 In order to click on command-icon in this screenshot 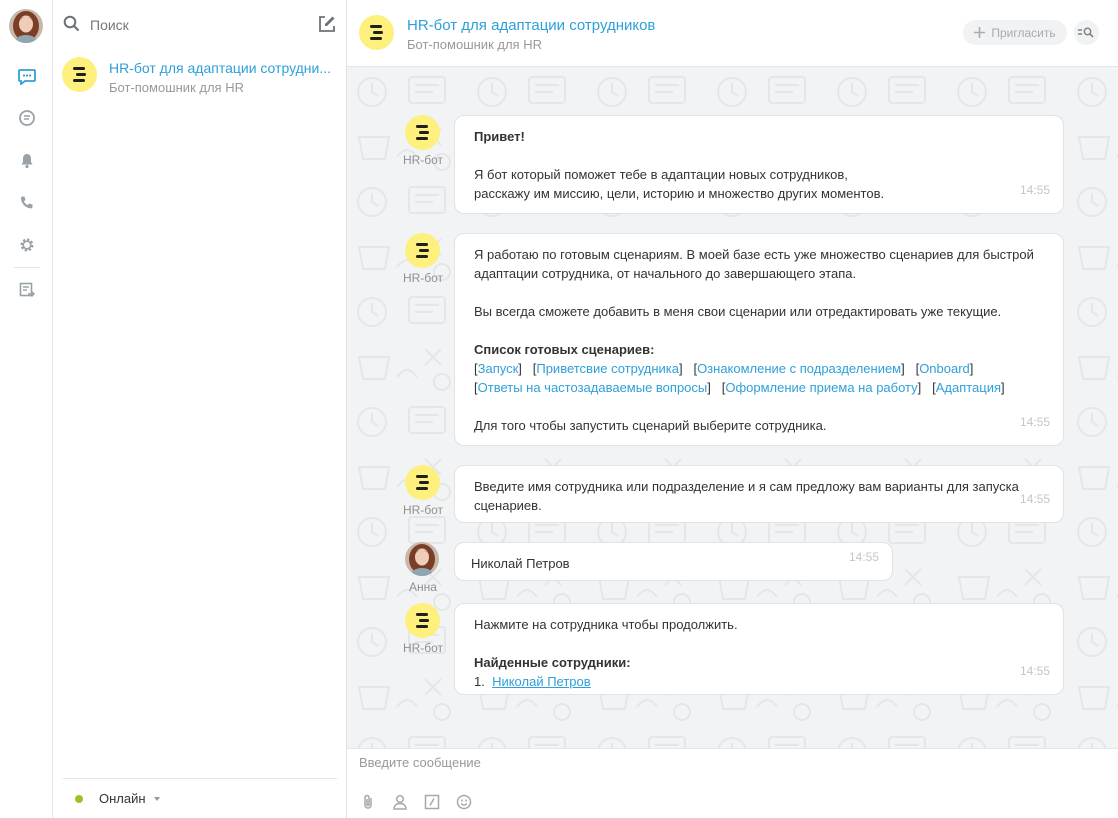, I will do `click(432, 802)`.